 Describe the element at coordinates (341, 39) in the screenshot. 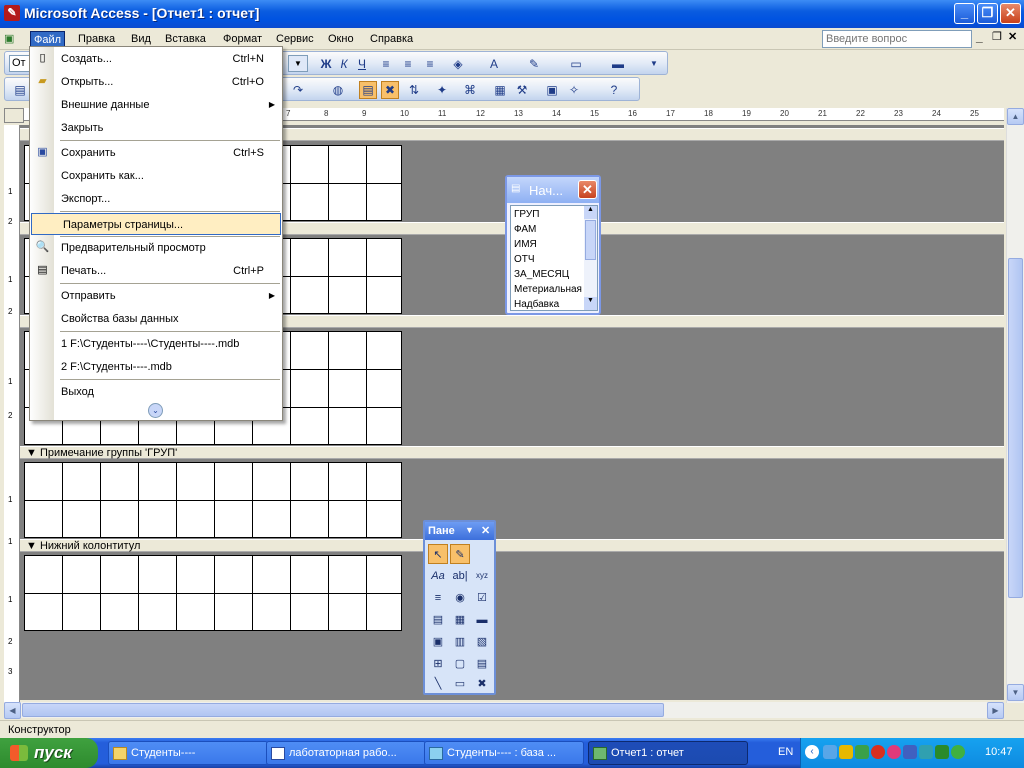

I see `menu-window: Окно` at that location.